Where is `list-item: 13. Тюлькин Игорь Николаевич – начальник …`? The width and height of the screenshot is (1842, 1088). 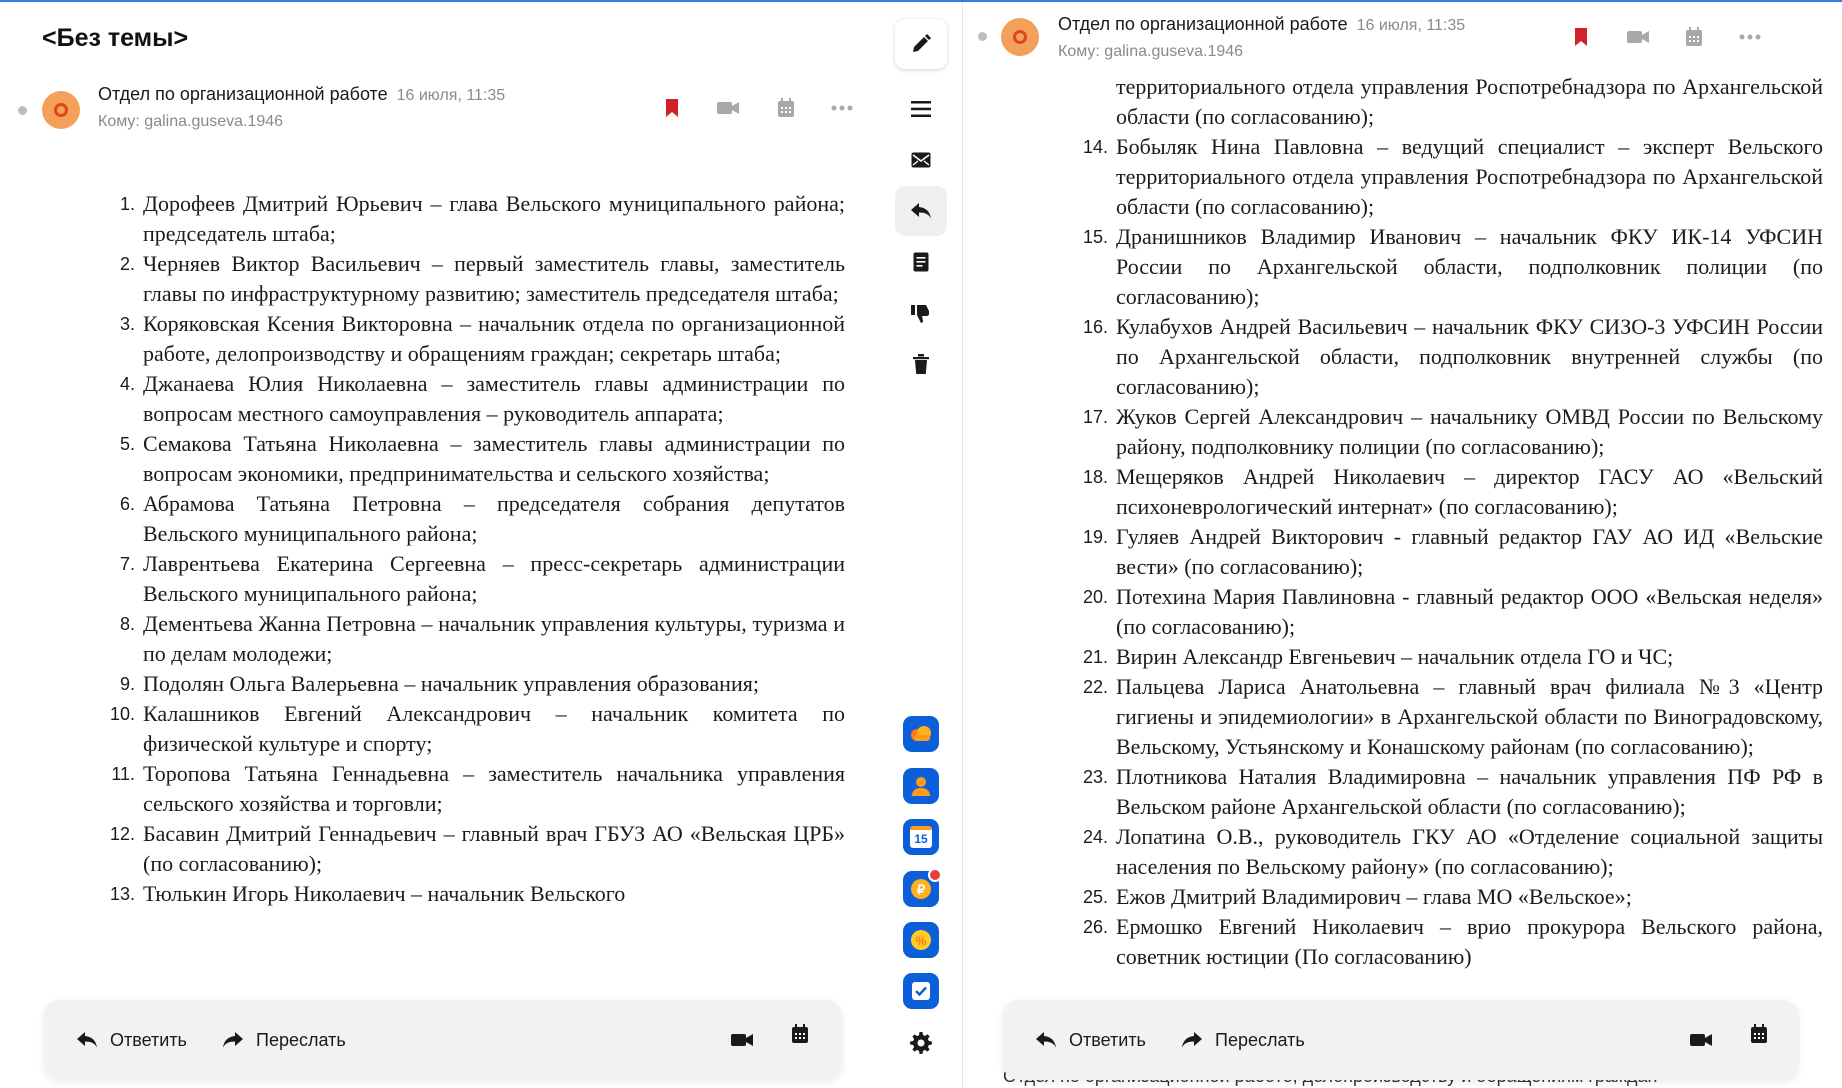
list-item: 13. Тюлькин Игорь Николаевич – начальник … is located at coordinates (470, 894).